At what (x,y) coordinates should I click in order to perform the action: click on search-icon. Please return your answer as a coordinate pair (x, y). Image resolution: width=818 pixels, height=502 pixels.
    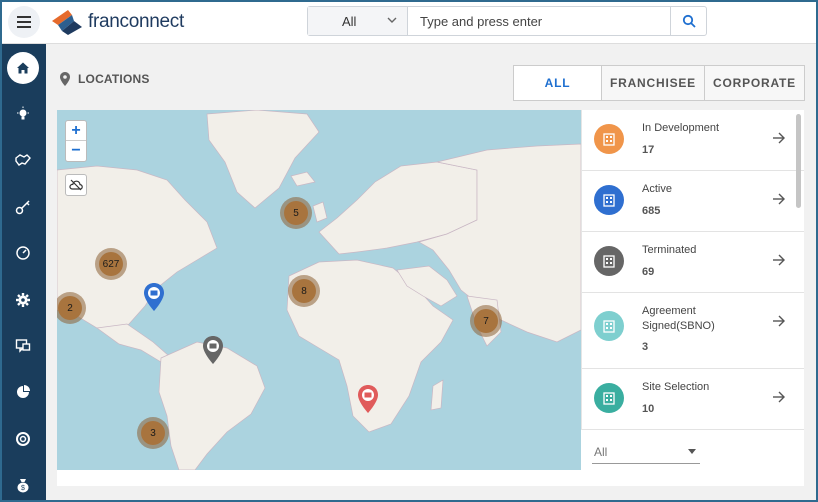
    Looking at the image, I should click on (689, 21).